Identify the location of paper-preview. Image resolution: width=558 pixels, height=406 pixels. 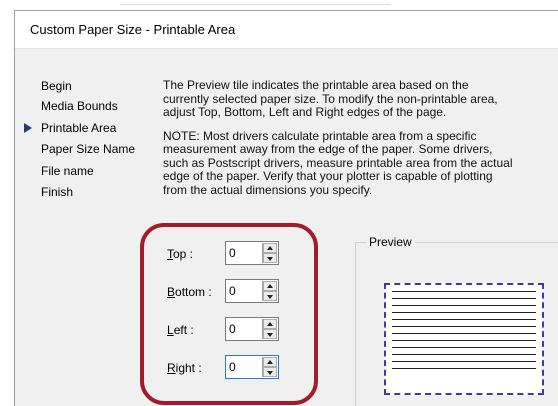
(464, 339).